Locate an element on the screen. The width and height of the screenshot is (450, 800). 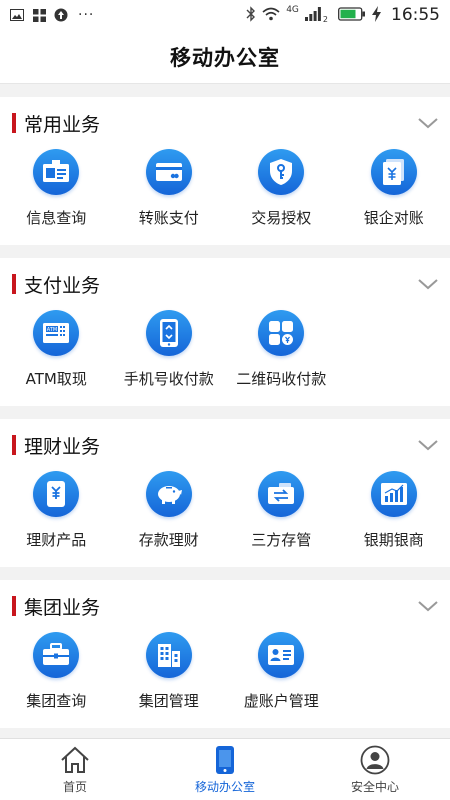
qr-grid-icon is located at coordinates (281, 333).